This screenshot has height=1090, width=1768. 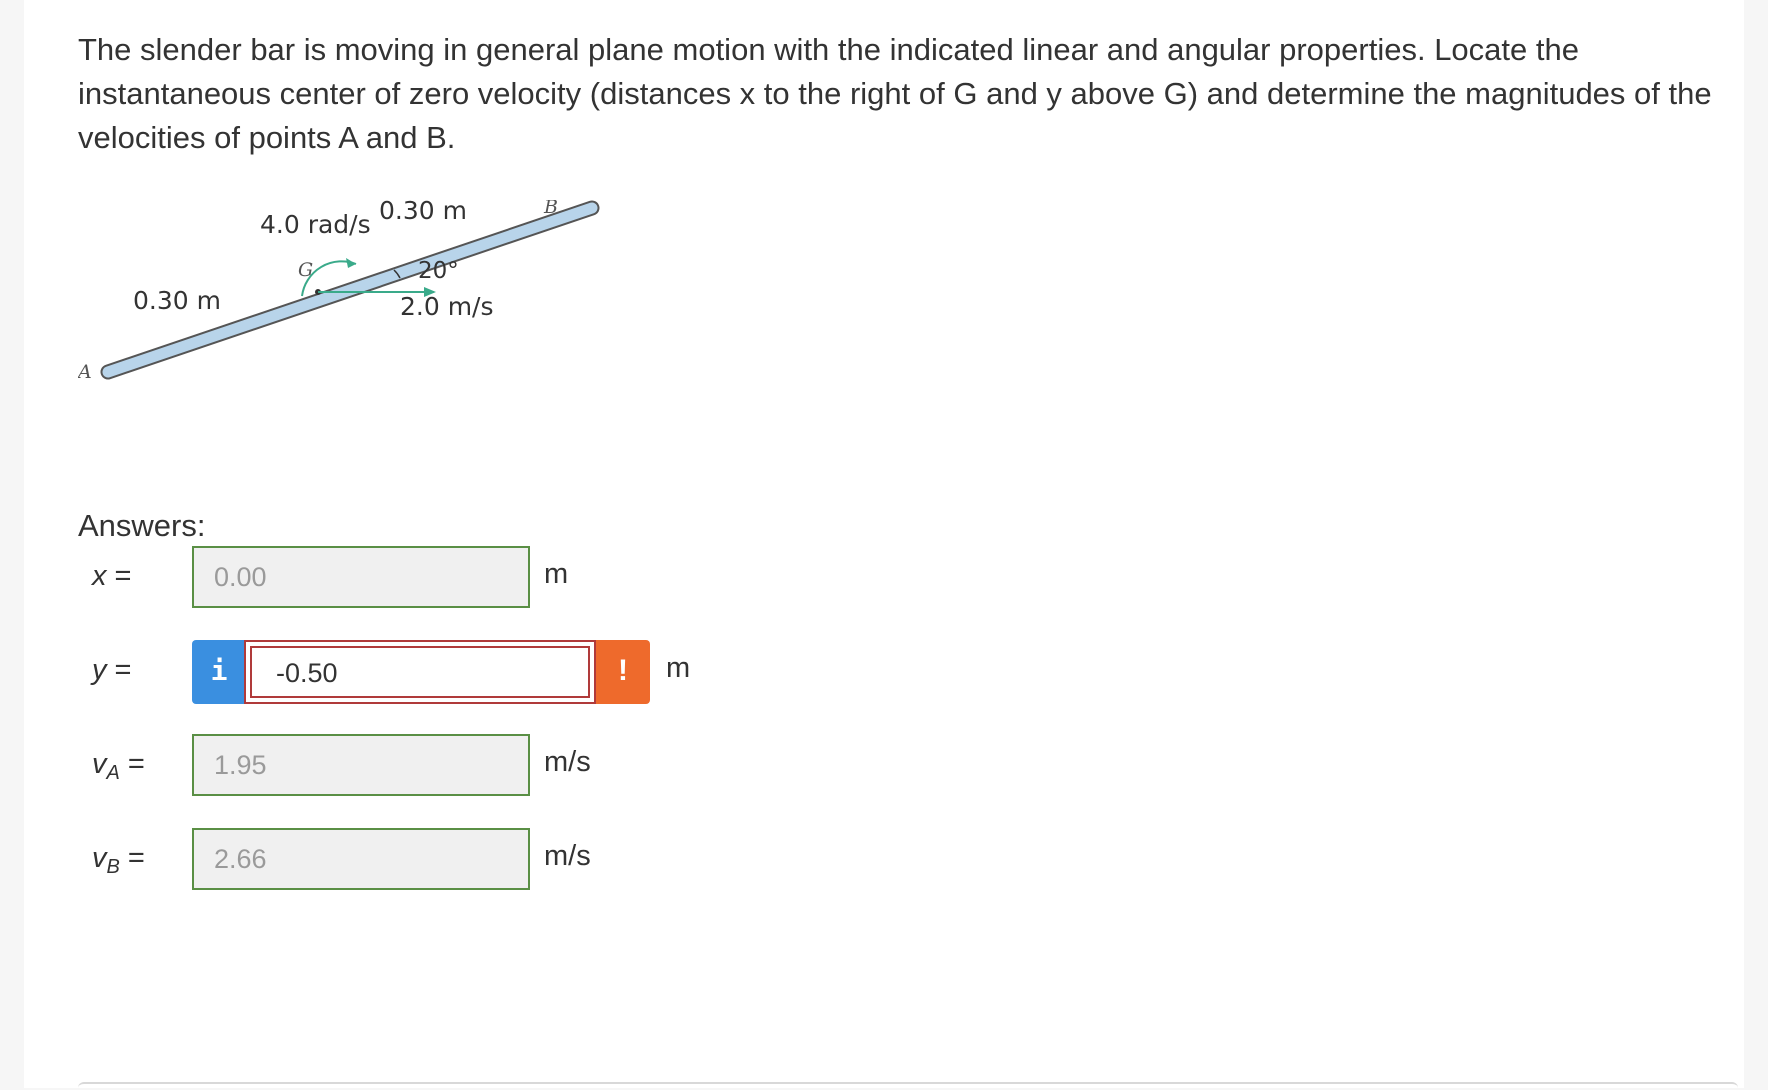 I want to click on answer-label-y: y =, so click(x=112, y=670).